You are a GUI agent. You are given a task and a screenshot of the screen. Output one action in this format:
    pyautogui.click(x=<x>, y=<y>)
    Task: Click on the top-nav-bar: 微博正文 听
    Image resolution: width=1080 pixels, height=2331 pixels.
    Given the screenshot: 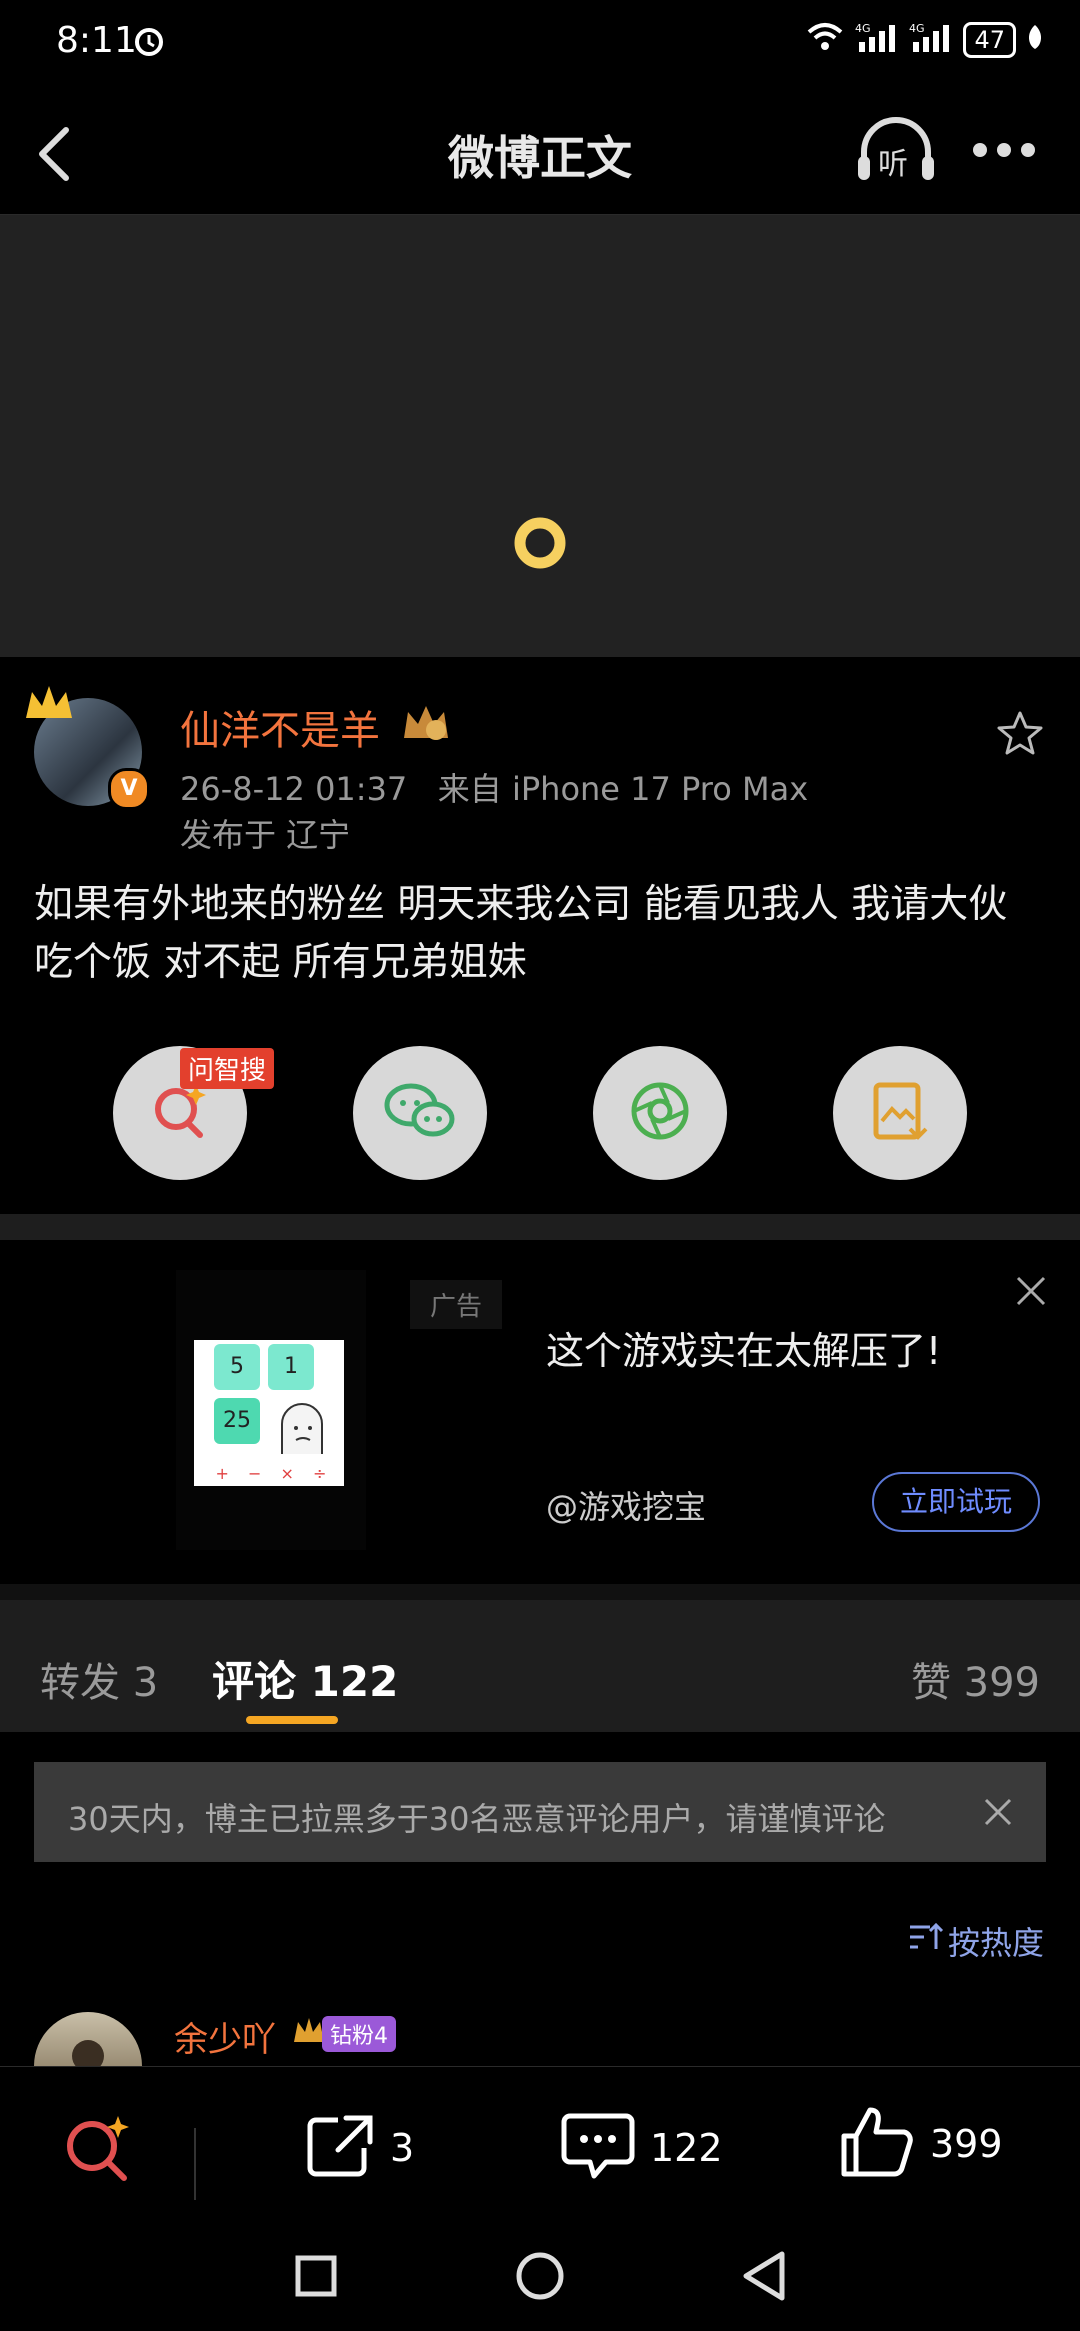 What is the action you would take?
    pyautogui.click(x=540, y=150)
    